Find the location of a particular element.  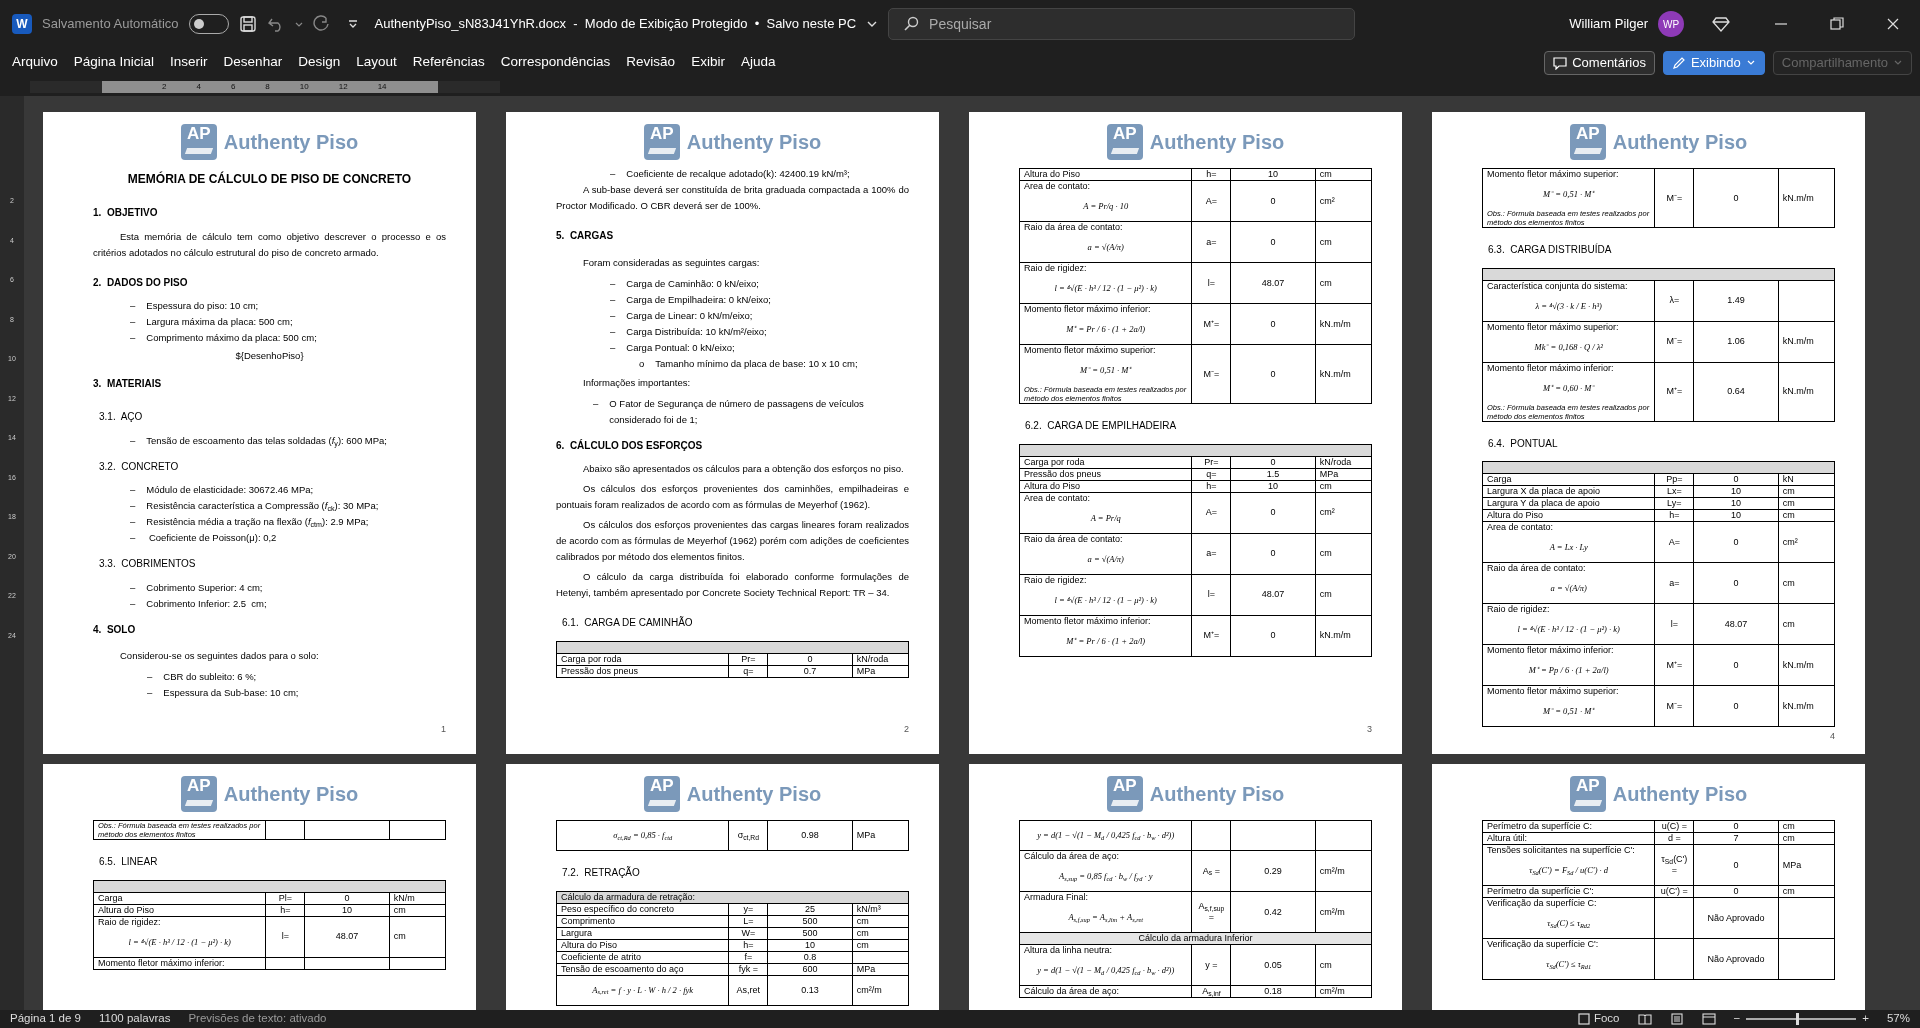

table-cell: 0.18 is located at coordinates (1273, 991).